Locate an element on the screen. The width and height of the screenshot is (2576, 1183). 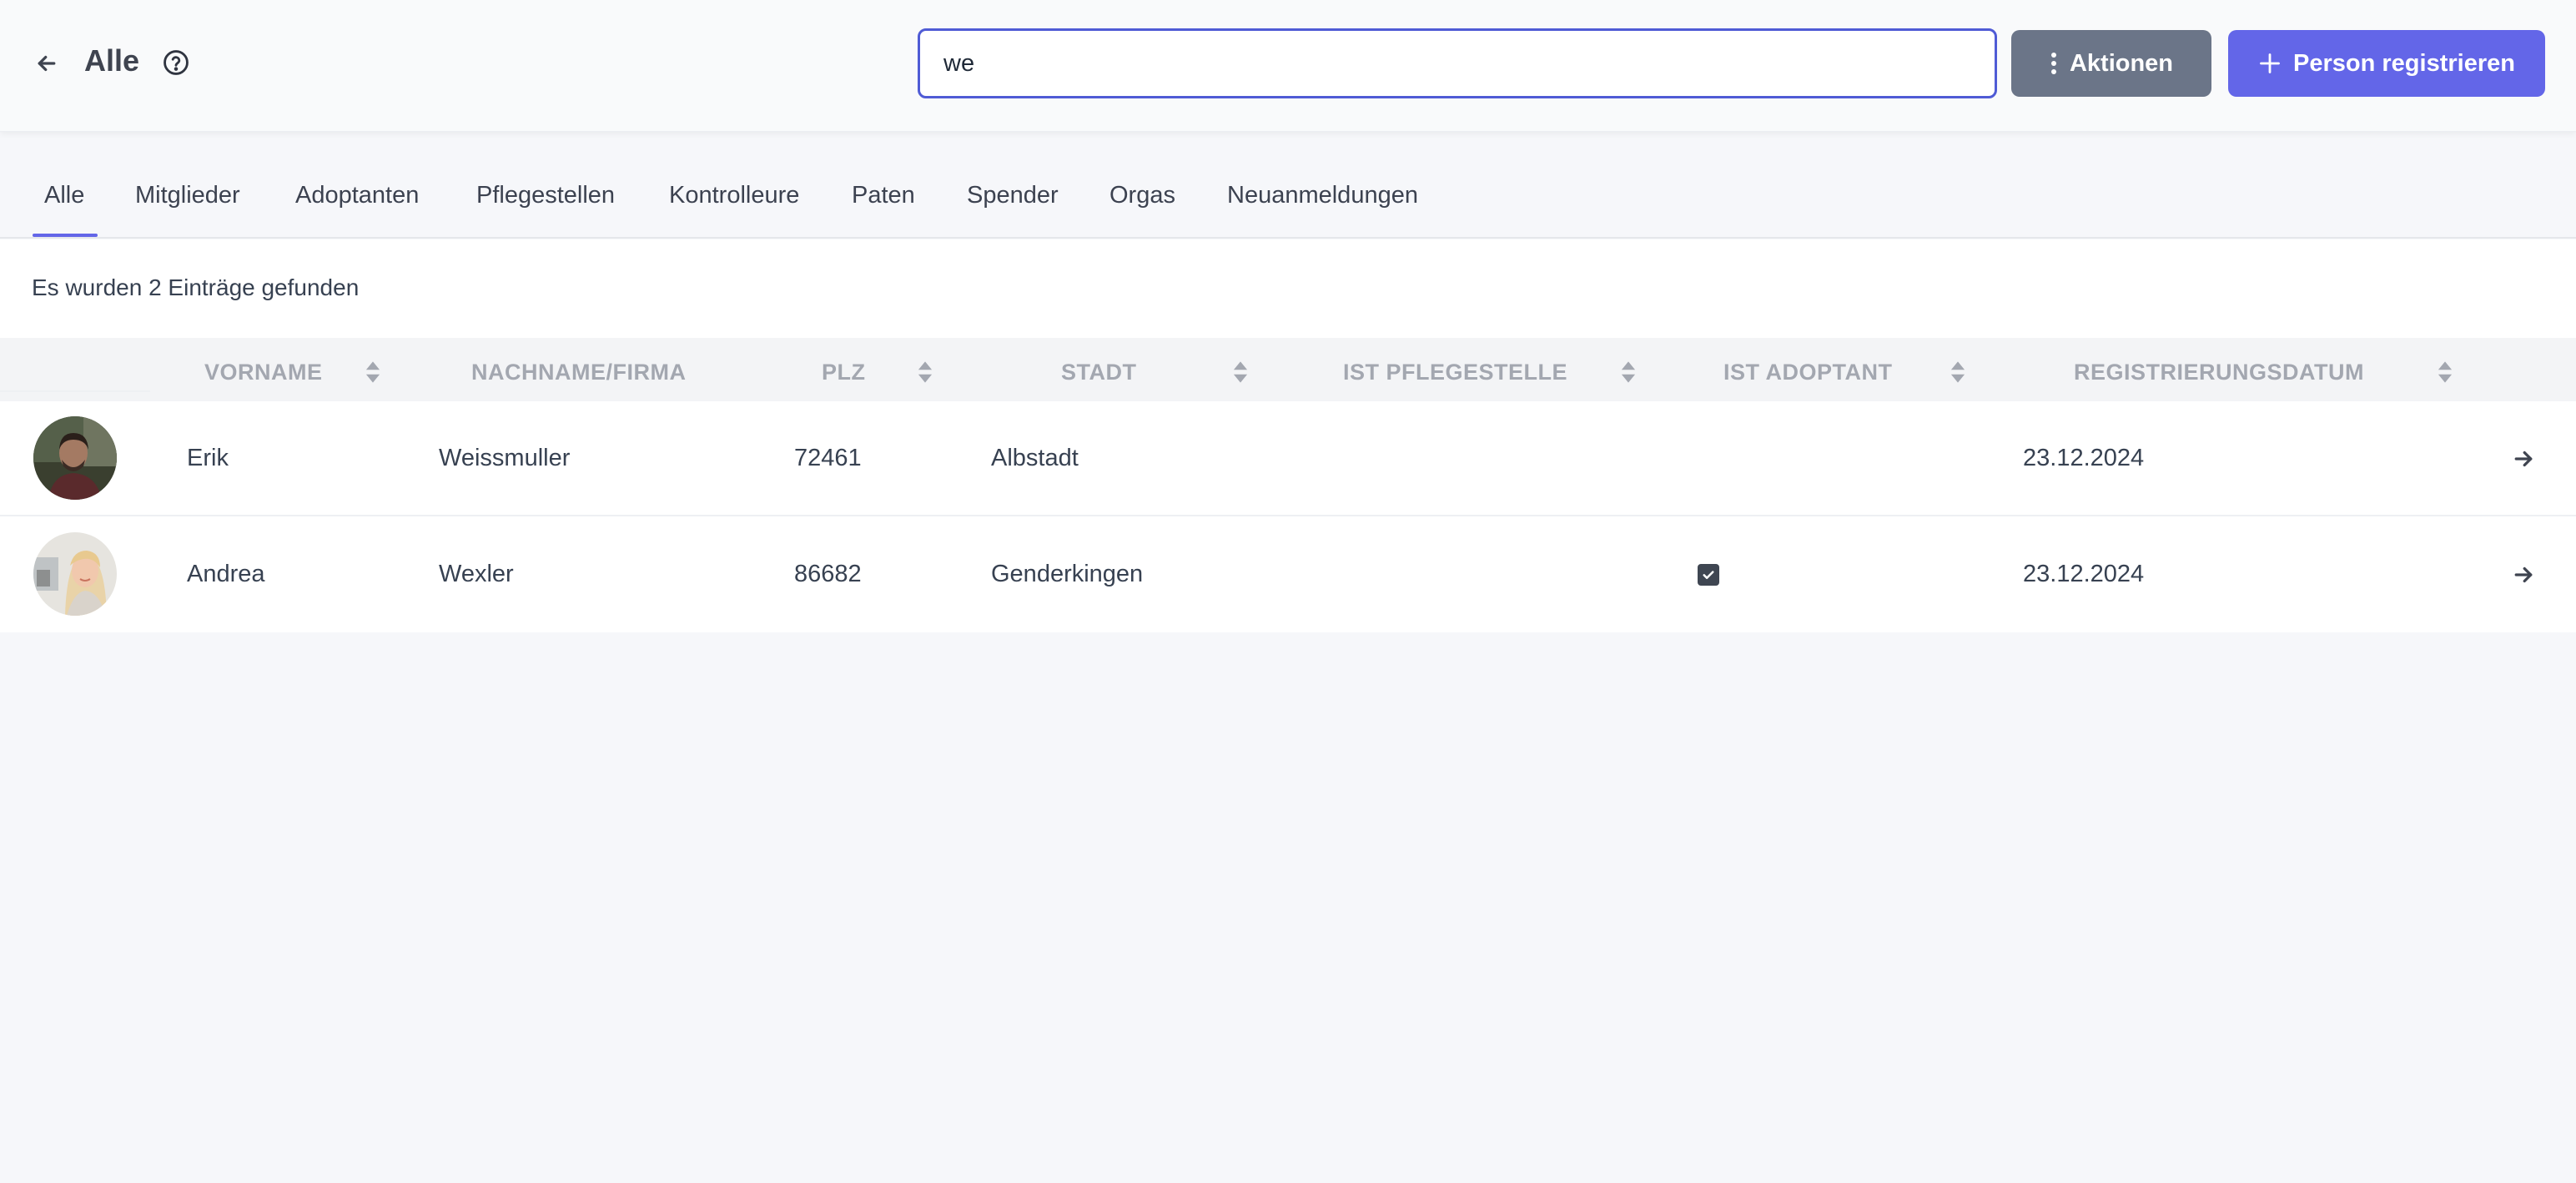
city: Genderkingen is located at coordinates (1067, 574).